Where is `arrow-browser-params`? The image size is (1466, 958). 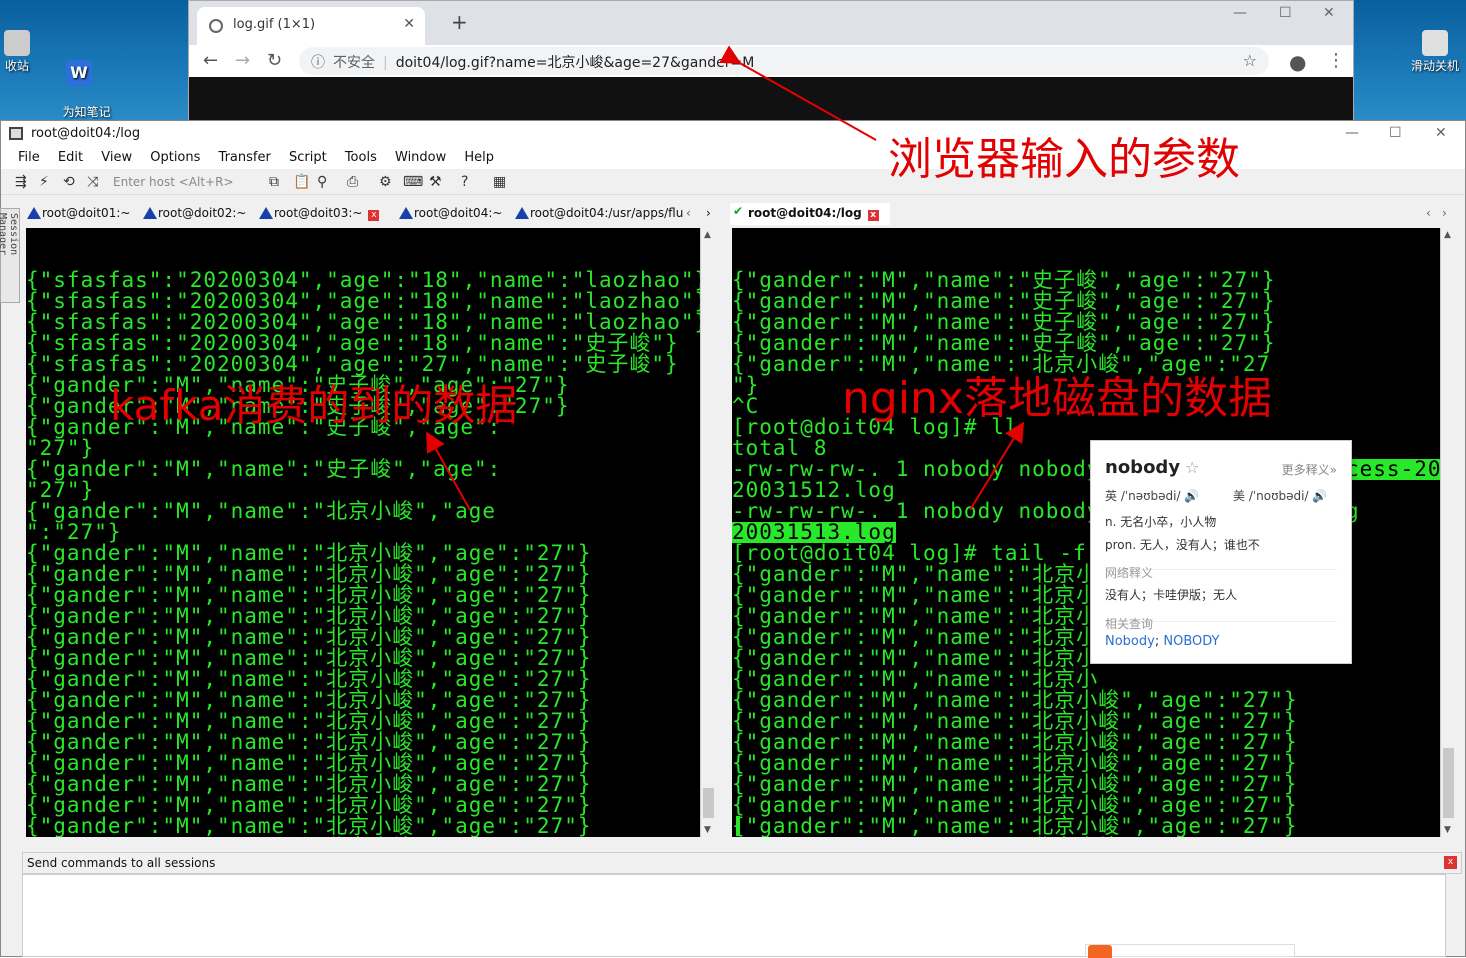
arrow-browser-params is located at coordinates (798, 93).